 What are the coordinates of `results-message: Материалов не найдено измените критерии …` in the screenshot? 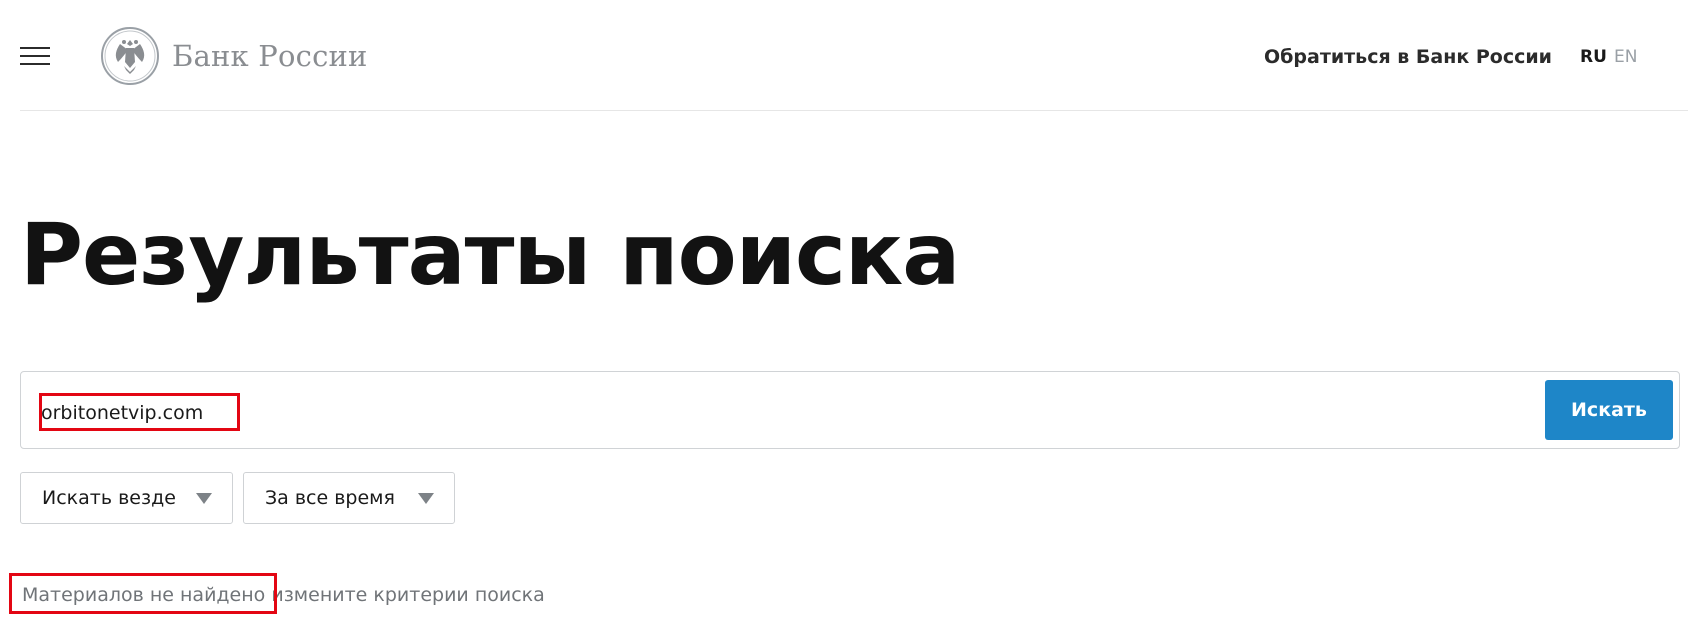 It's located at (283, 595).